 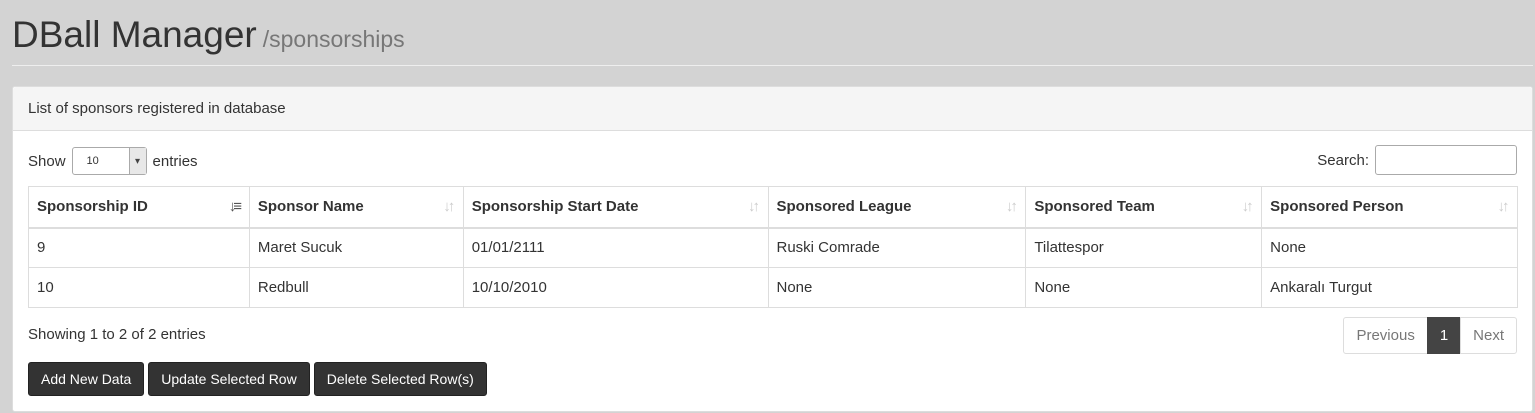 I want to click on column-header-sponsored-person: Sponsored Person ↓↑, so click(x=1389, y=207).